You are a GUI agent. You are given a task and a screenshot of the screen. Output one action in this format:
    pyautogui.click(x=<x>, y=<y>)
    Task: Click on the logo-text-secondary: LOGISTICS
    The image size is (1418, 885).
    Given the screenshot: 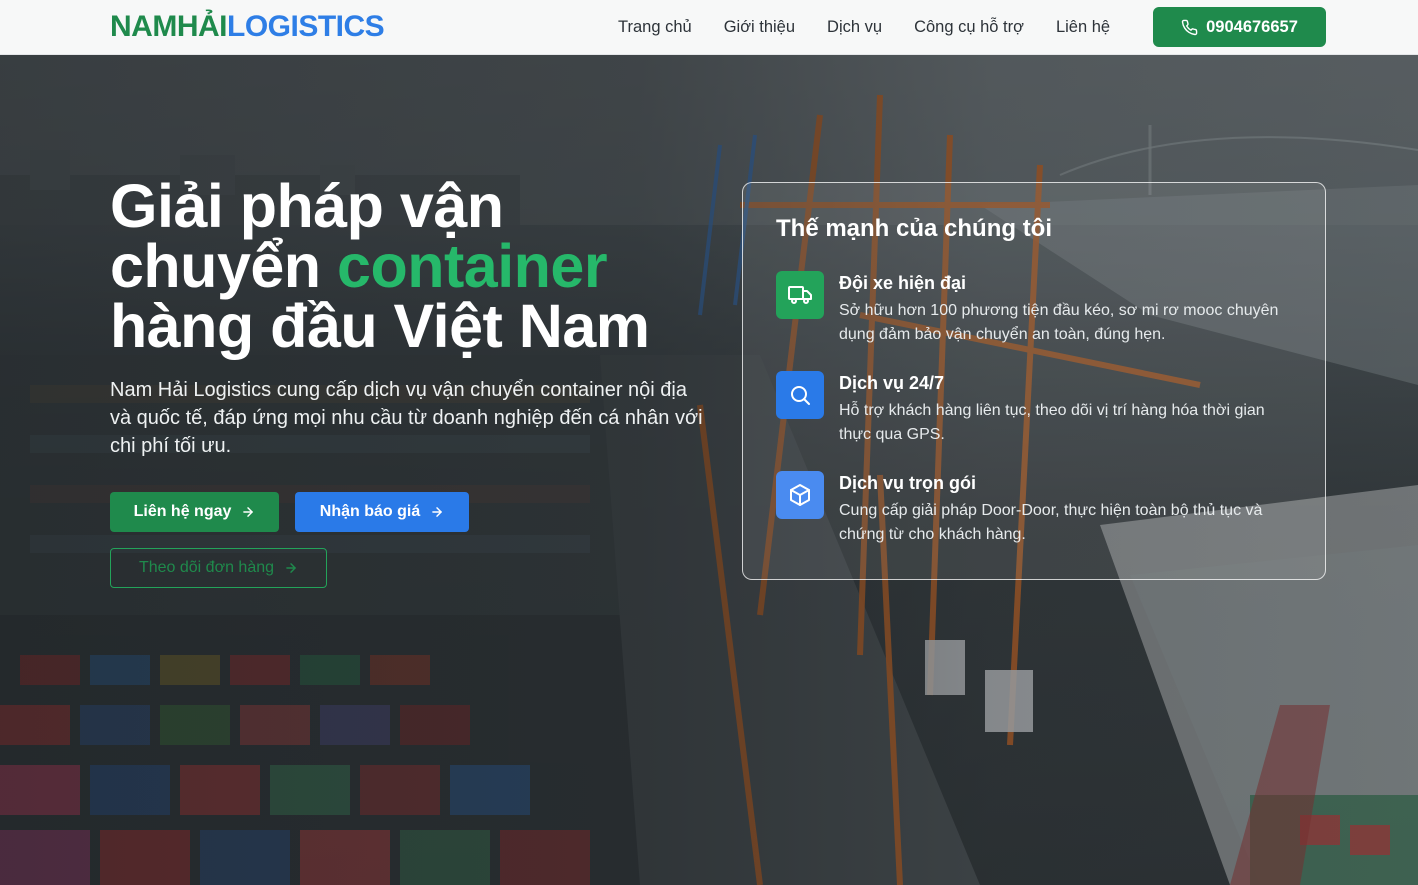 What is the action you would take?
    pyautogui.click(x=306, y=26)
    